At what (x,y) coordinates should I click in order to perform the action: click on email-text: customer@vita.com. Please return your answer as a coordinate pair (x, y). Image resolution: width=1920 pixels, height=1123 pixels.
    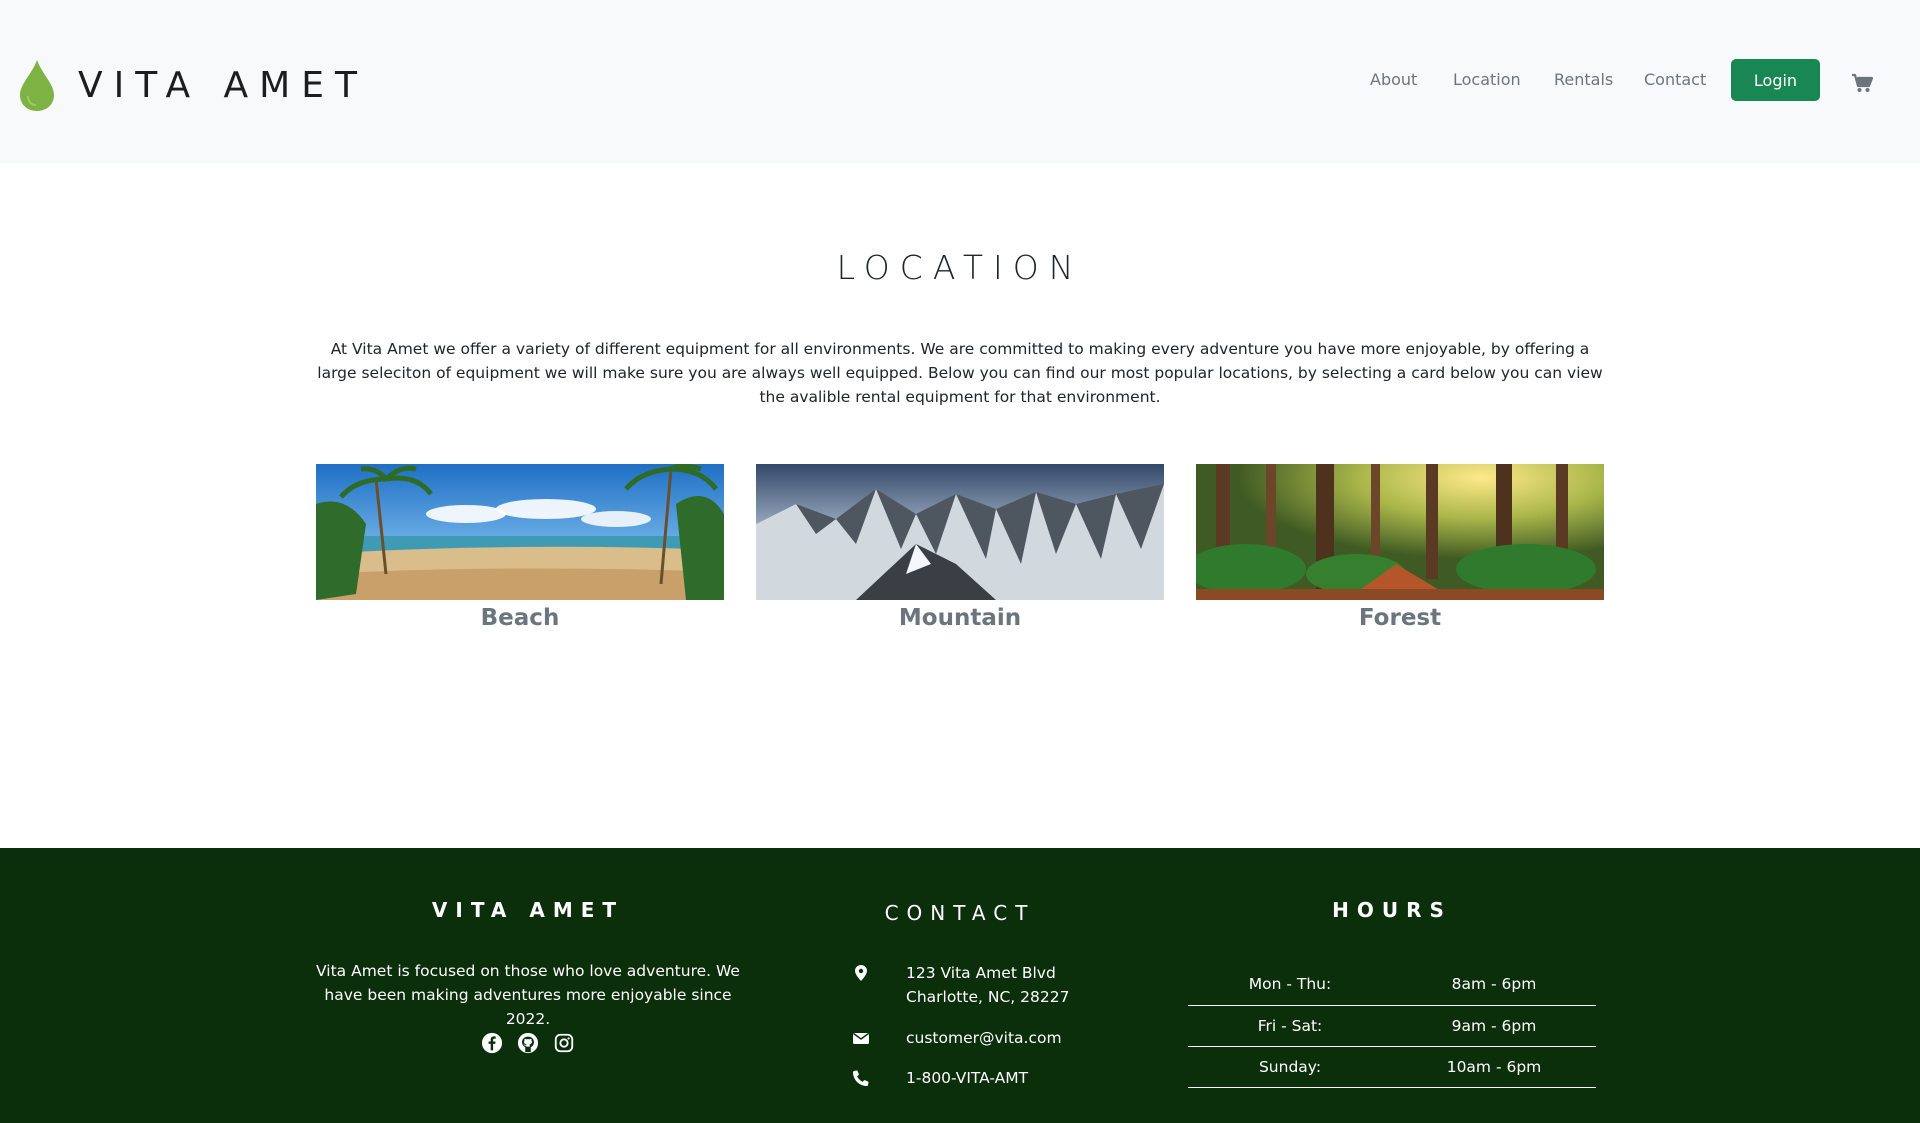
    Looking at the image, I should click on (984, 1038).